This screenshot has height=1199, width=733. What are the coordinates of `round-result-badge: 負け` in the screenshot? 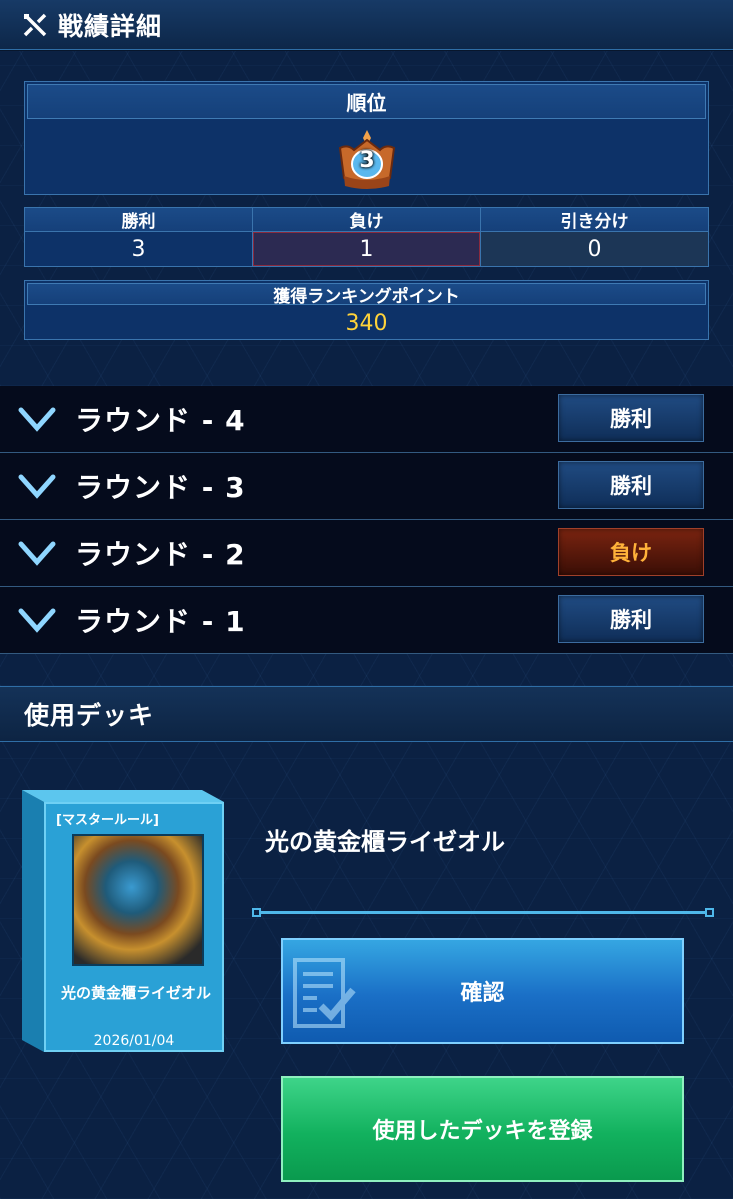 It's located at (631, 552).